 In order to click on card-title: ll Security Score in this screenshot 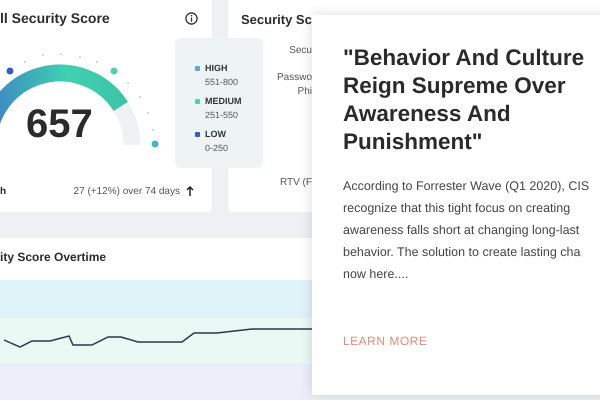, I will do `click(55, 18)`.